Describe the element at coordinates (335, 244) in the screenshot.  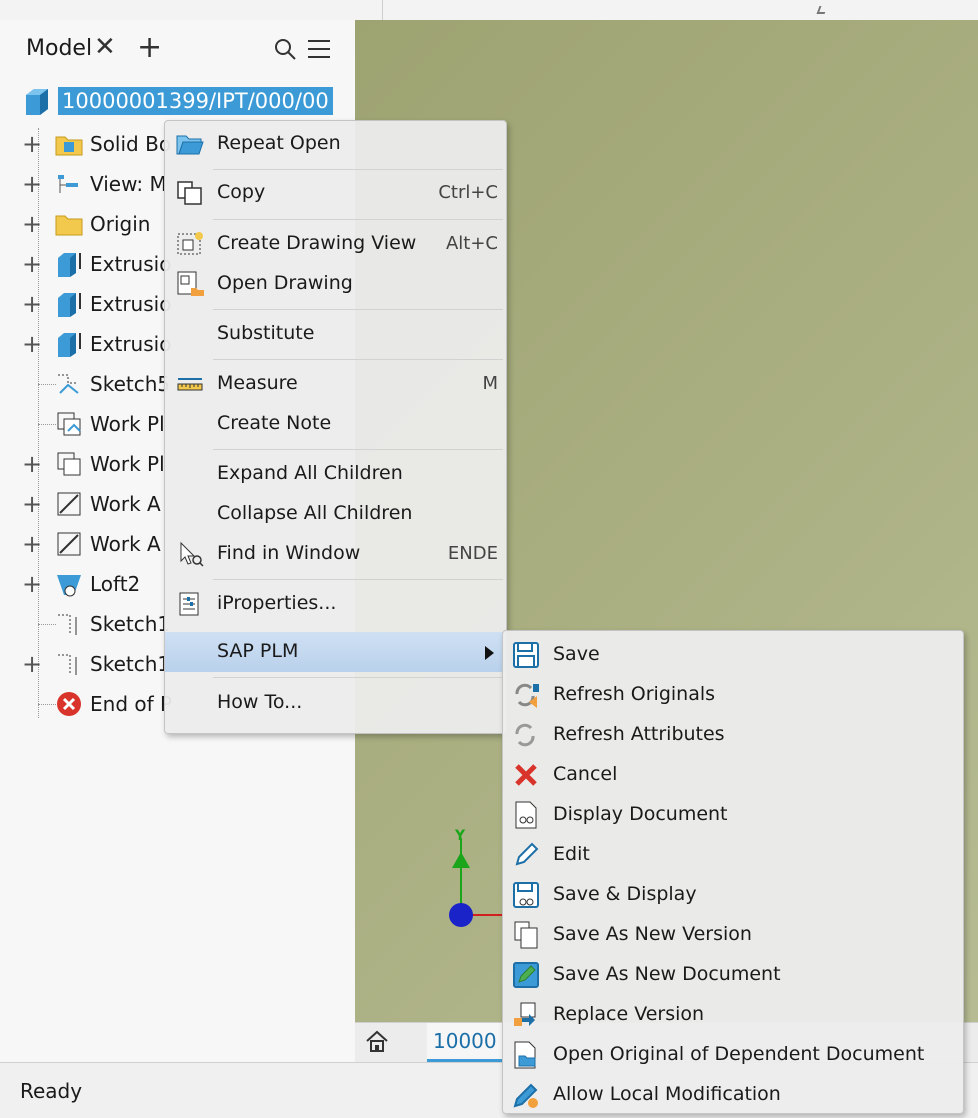
I see `menu-item-create-drawing-view: Create Drawing View Alt+C` at that location.